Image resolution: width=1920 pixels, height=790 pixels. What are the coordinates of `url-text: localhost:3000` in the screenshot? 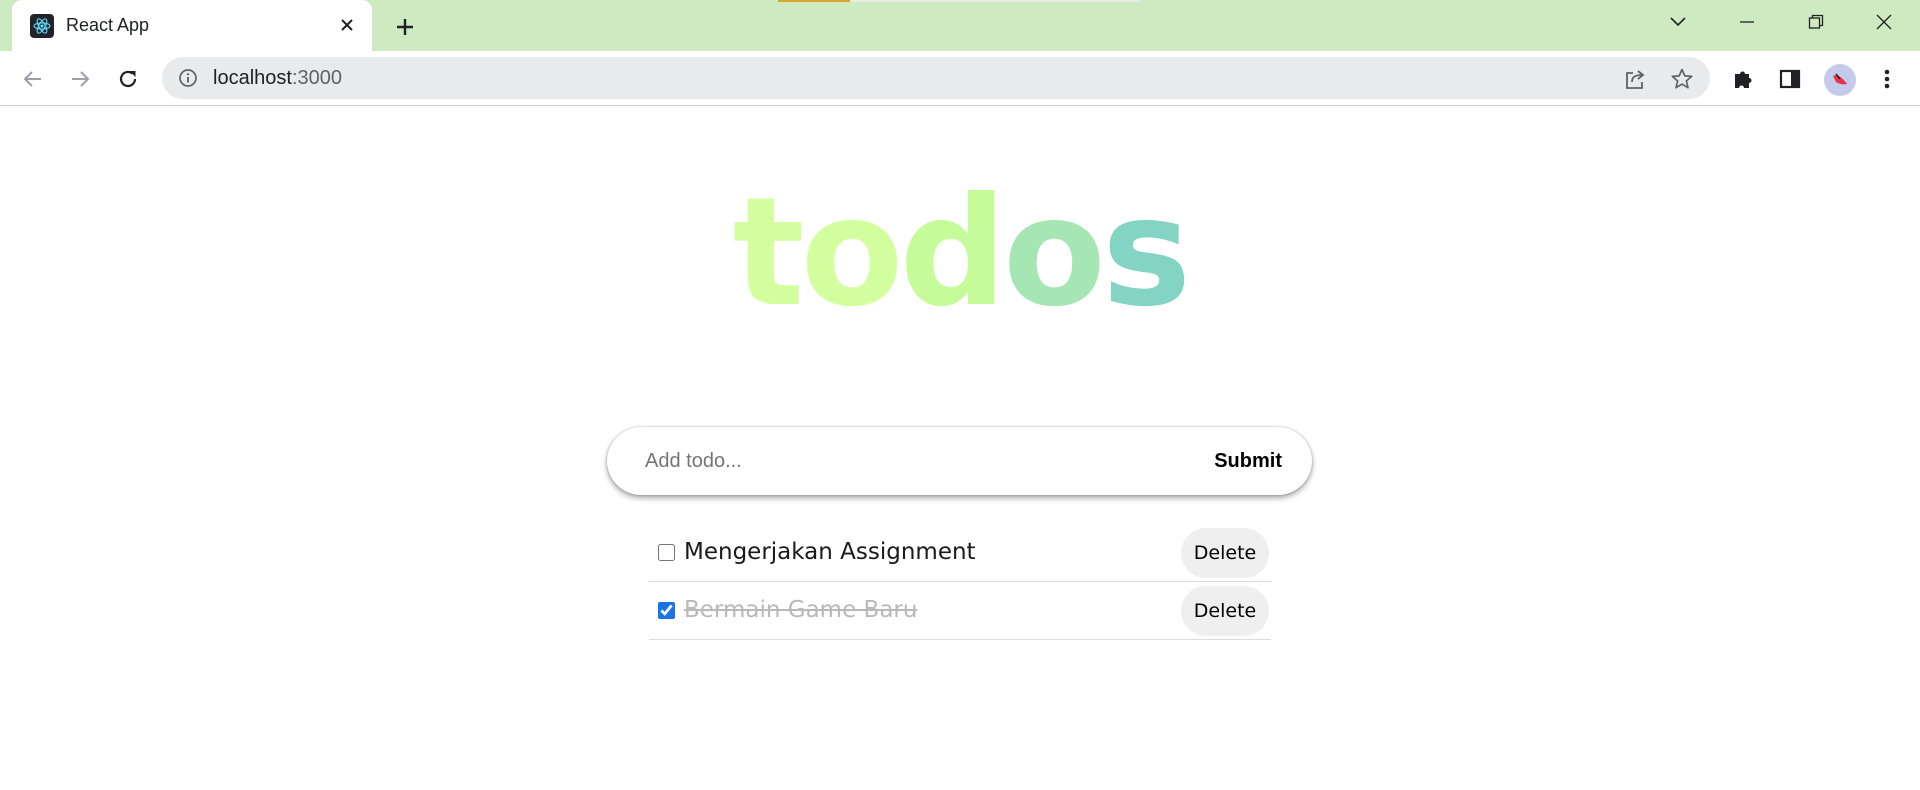 It's located at (277, 78).